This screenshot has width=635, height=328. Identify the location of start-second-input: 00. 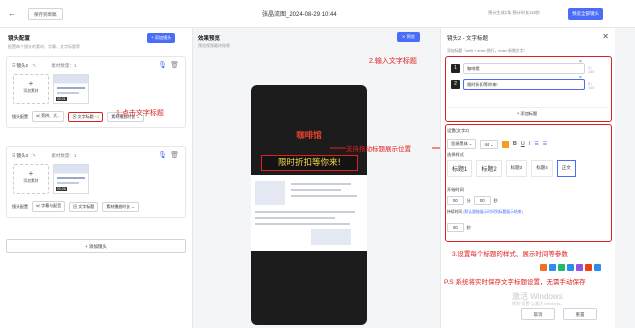
(482, 200).